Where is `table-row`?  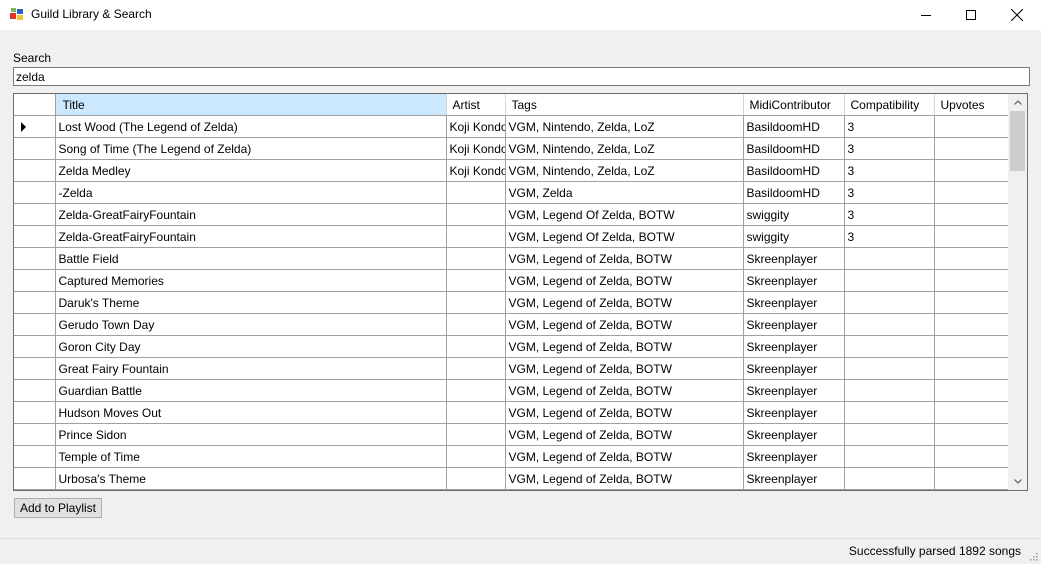
table-row is located at coordinates (511, 489).